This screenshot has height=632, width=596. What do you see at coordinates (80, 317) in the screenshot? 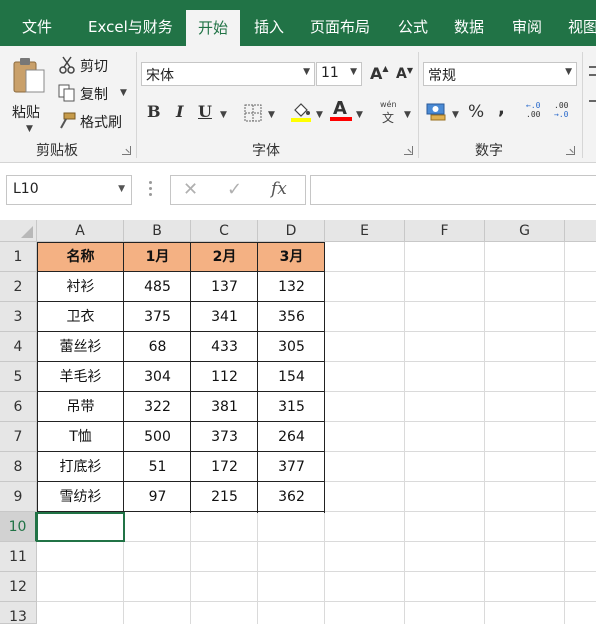
I see `table-cell: 卫衣` at bounding box center [80, 317].